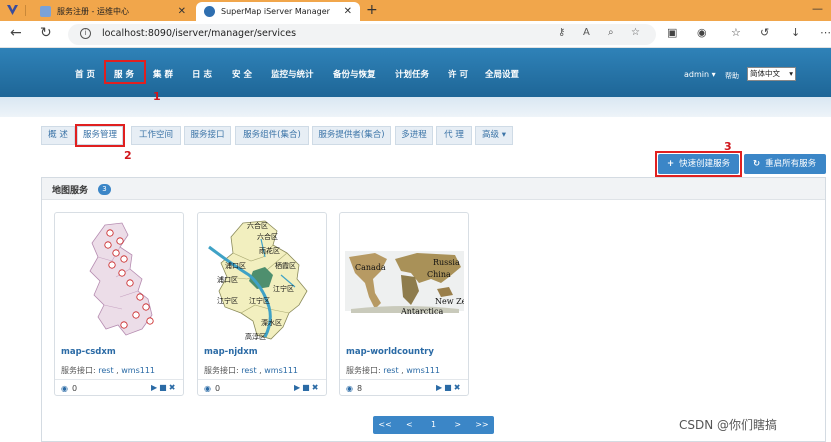 This screenshot has height=442, width=831. Describe the element at coordinates (349, 388) in the screenshot. I see `eye-icon: ◉` at that location.